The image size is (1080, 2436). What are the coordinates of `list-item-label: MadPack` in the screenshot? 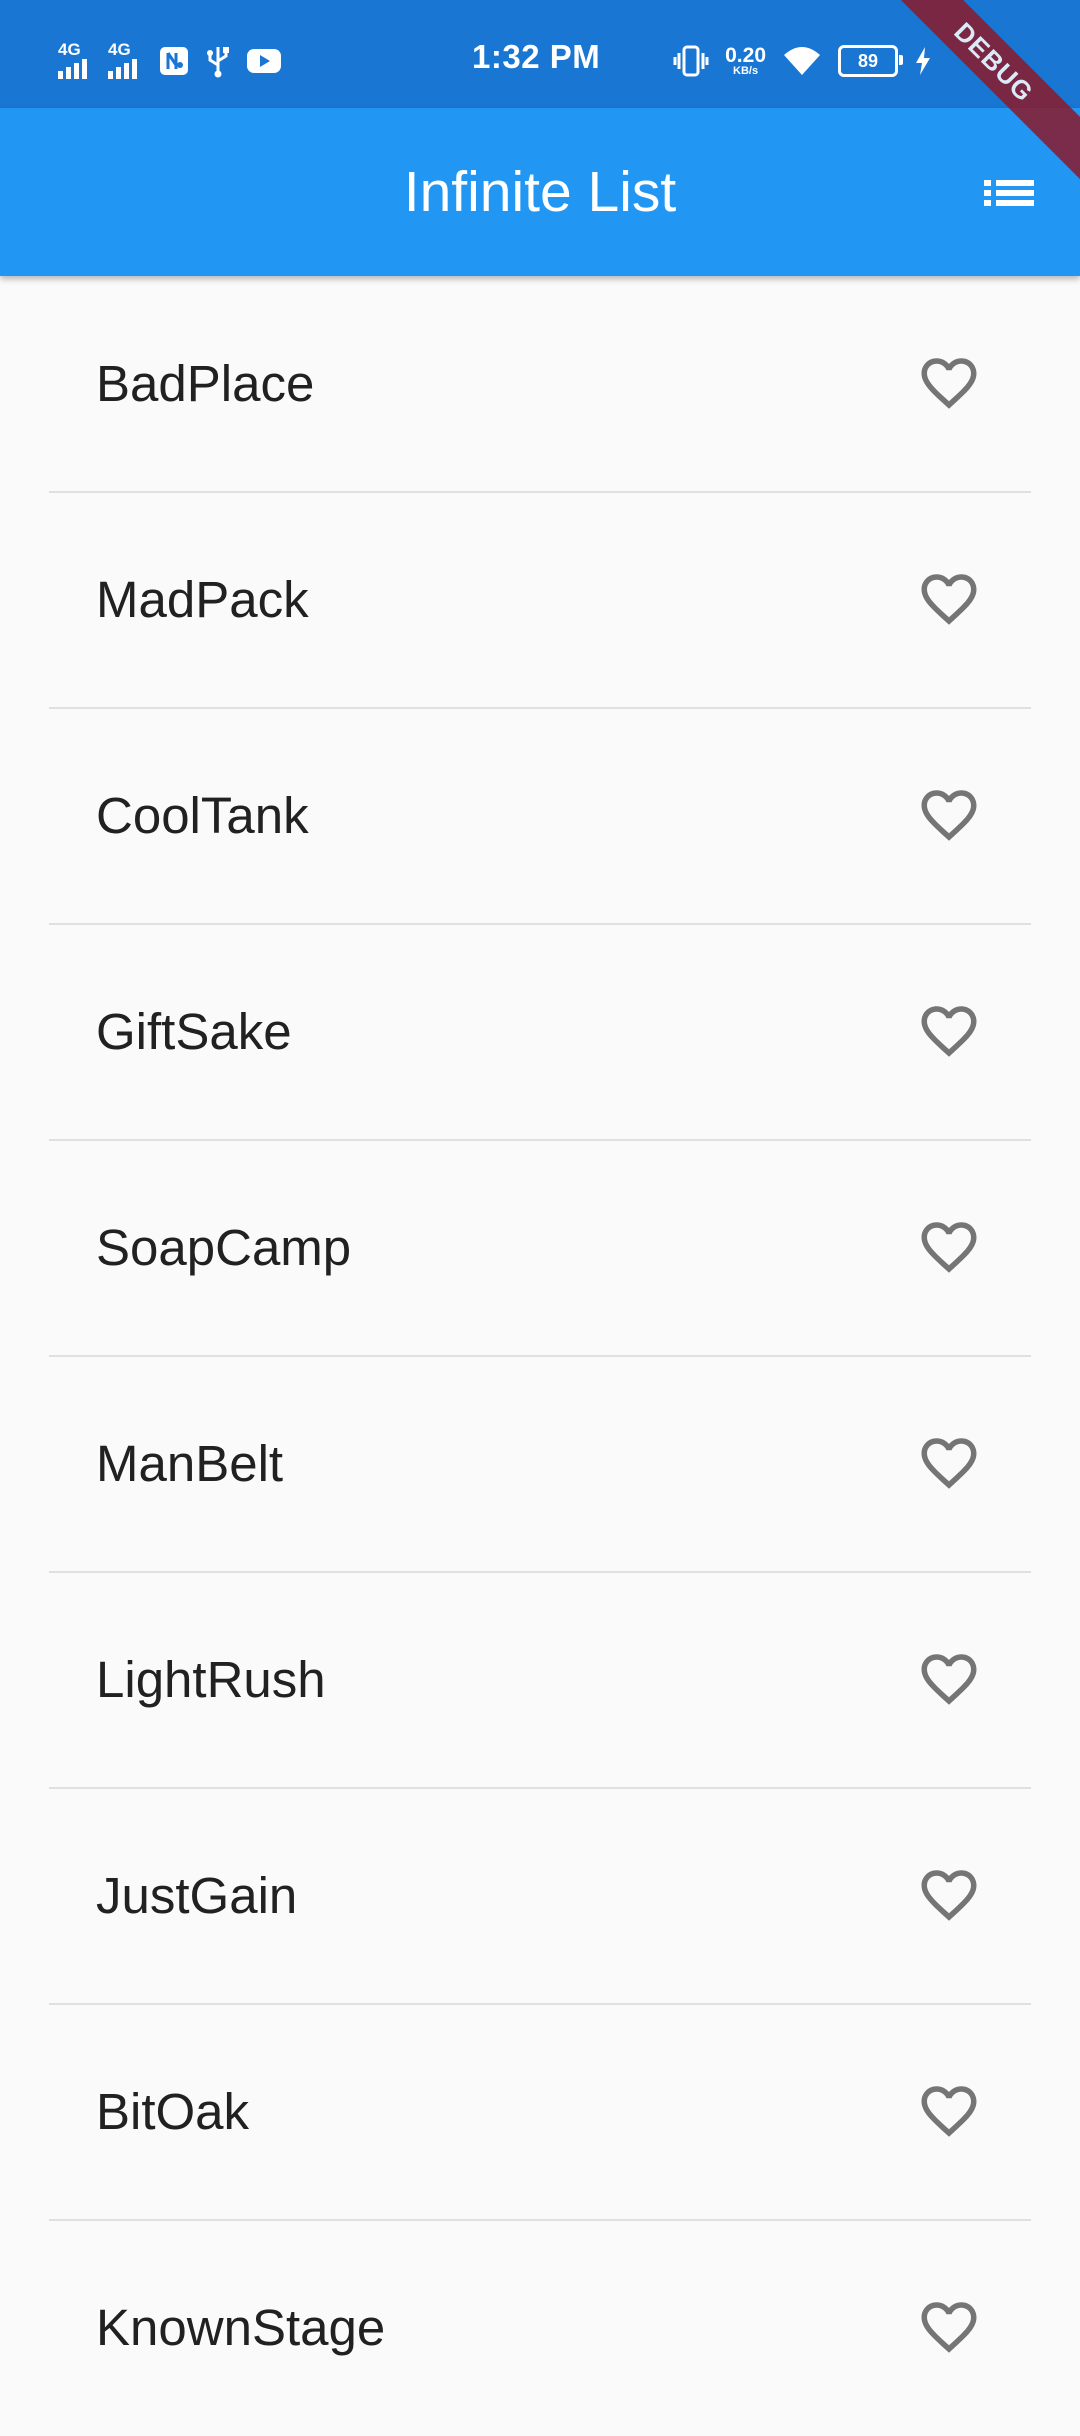 It's located at (202, 599).